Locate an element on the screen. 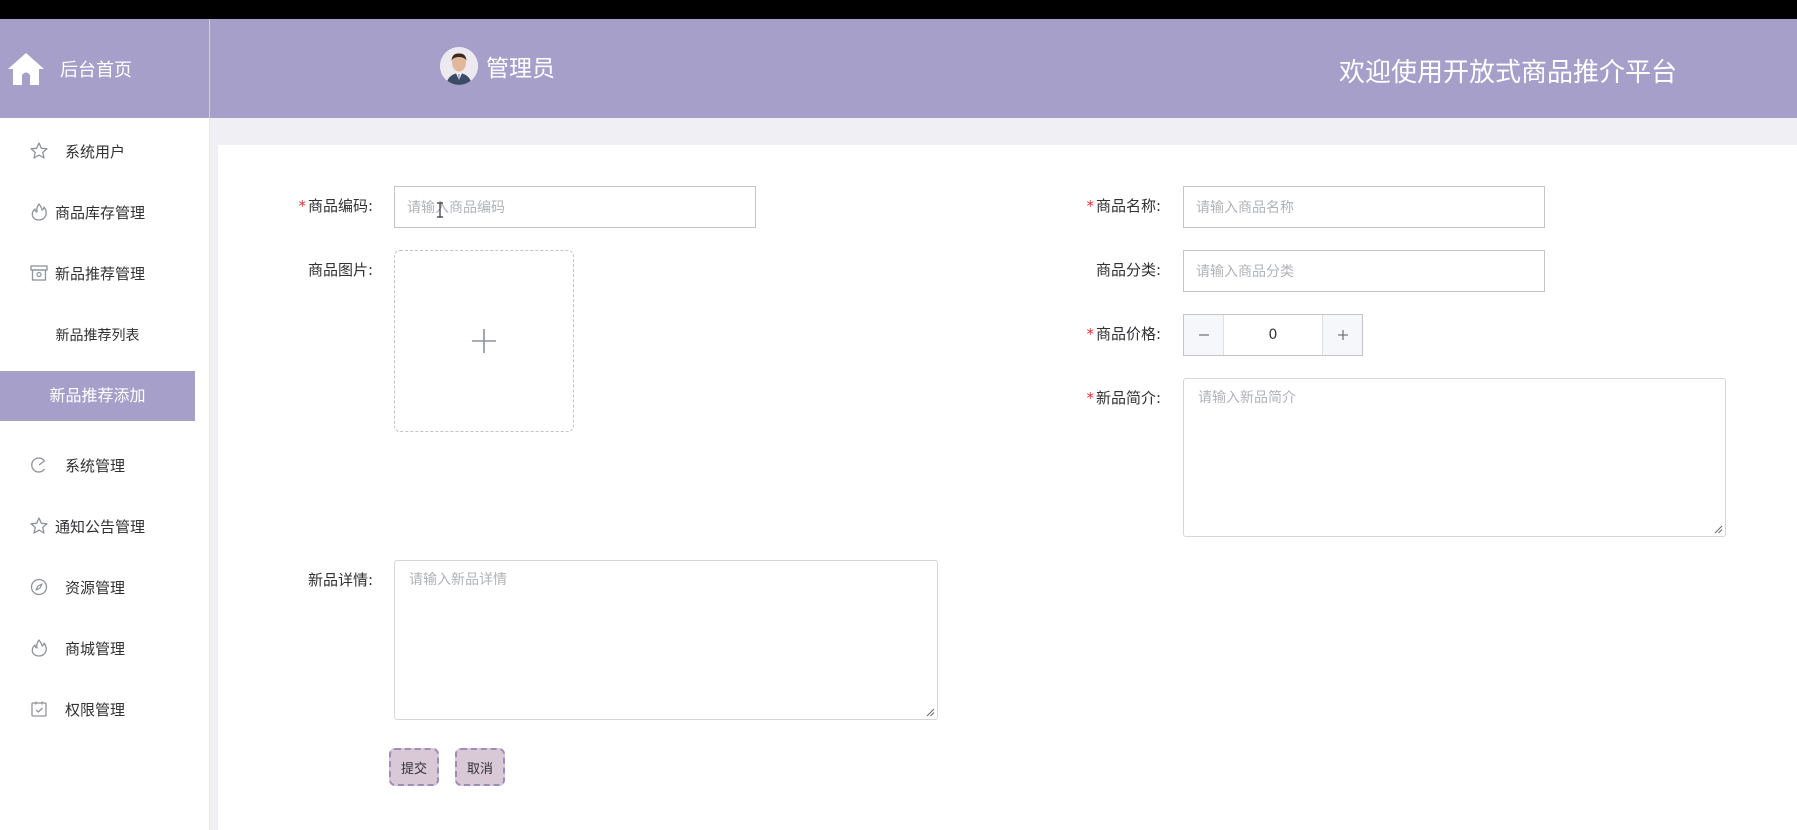 Image resolution: width=1797 pixels, height=830 pixels. submit-button: 提交 is located at coordinates (414, 767).